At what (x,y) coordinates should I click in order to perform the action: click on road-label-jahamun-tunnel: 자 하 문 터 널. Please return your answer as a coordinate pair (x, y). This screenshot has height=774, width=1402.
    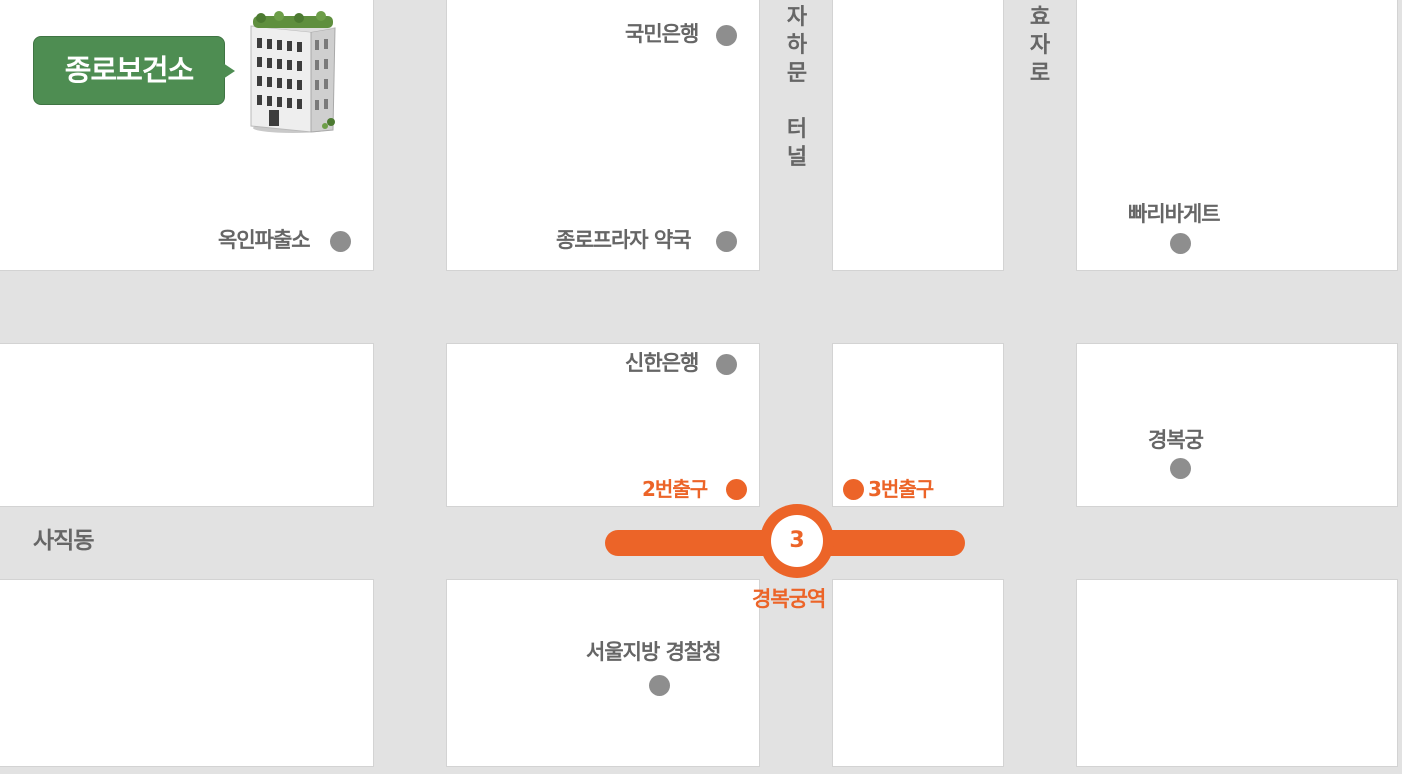
    Looking at the image, I should click on (797, 87).